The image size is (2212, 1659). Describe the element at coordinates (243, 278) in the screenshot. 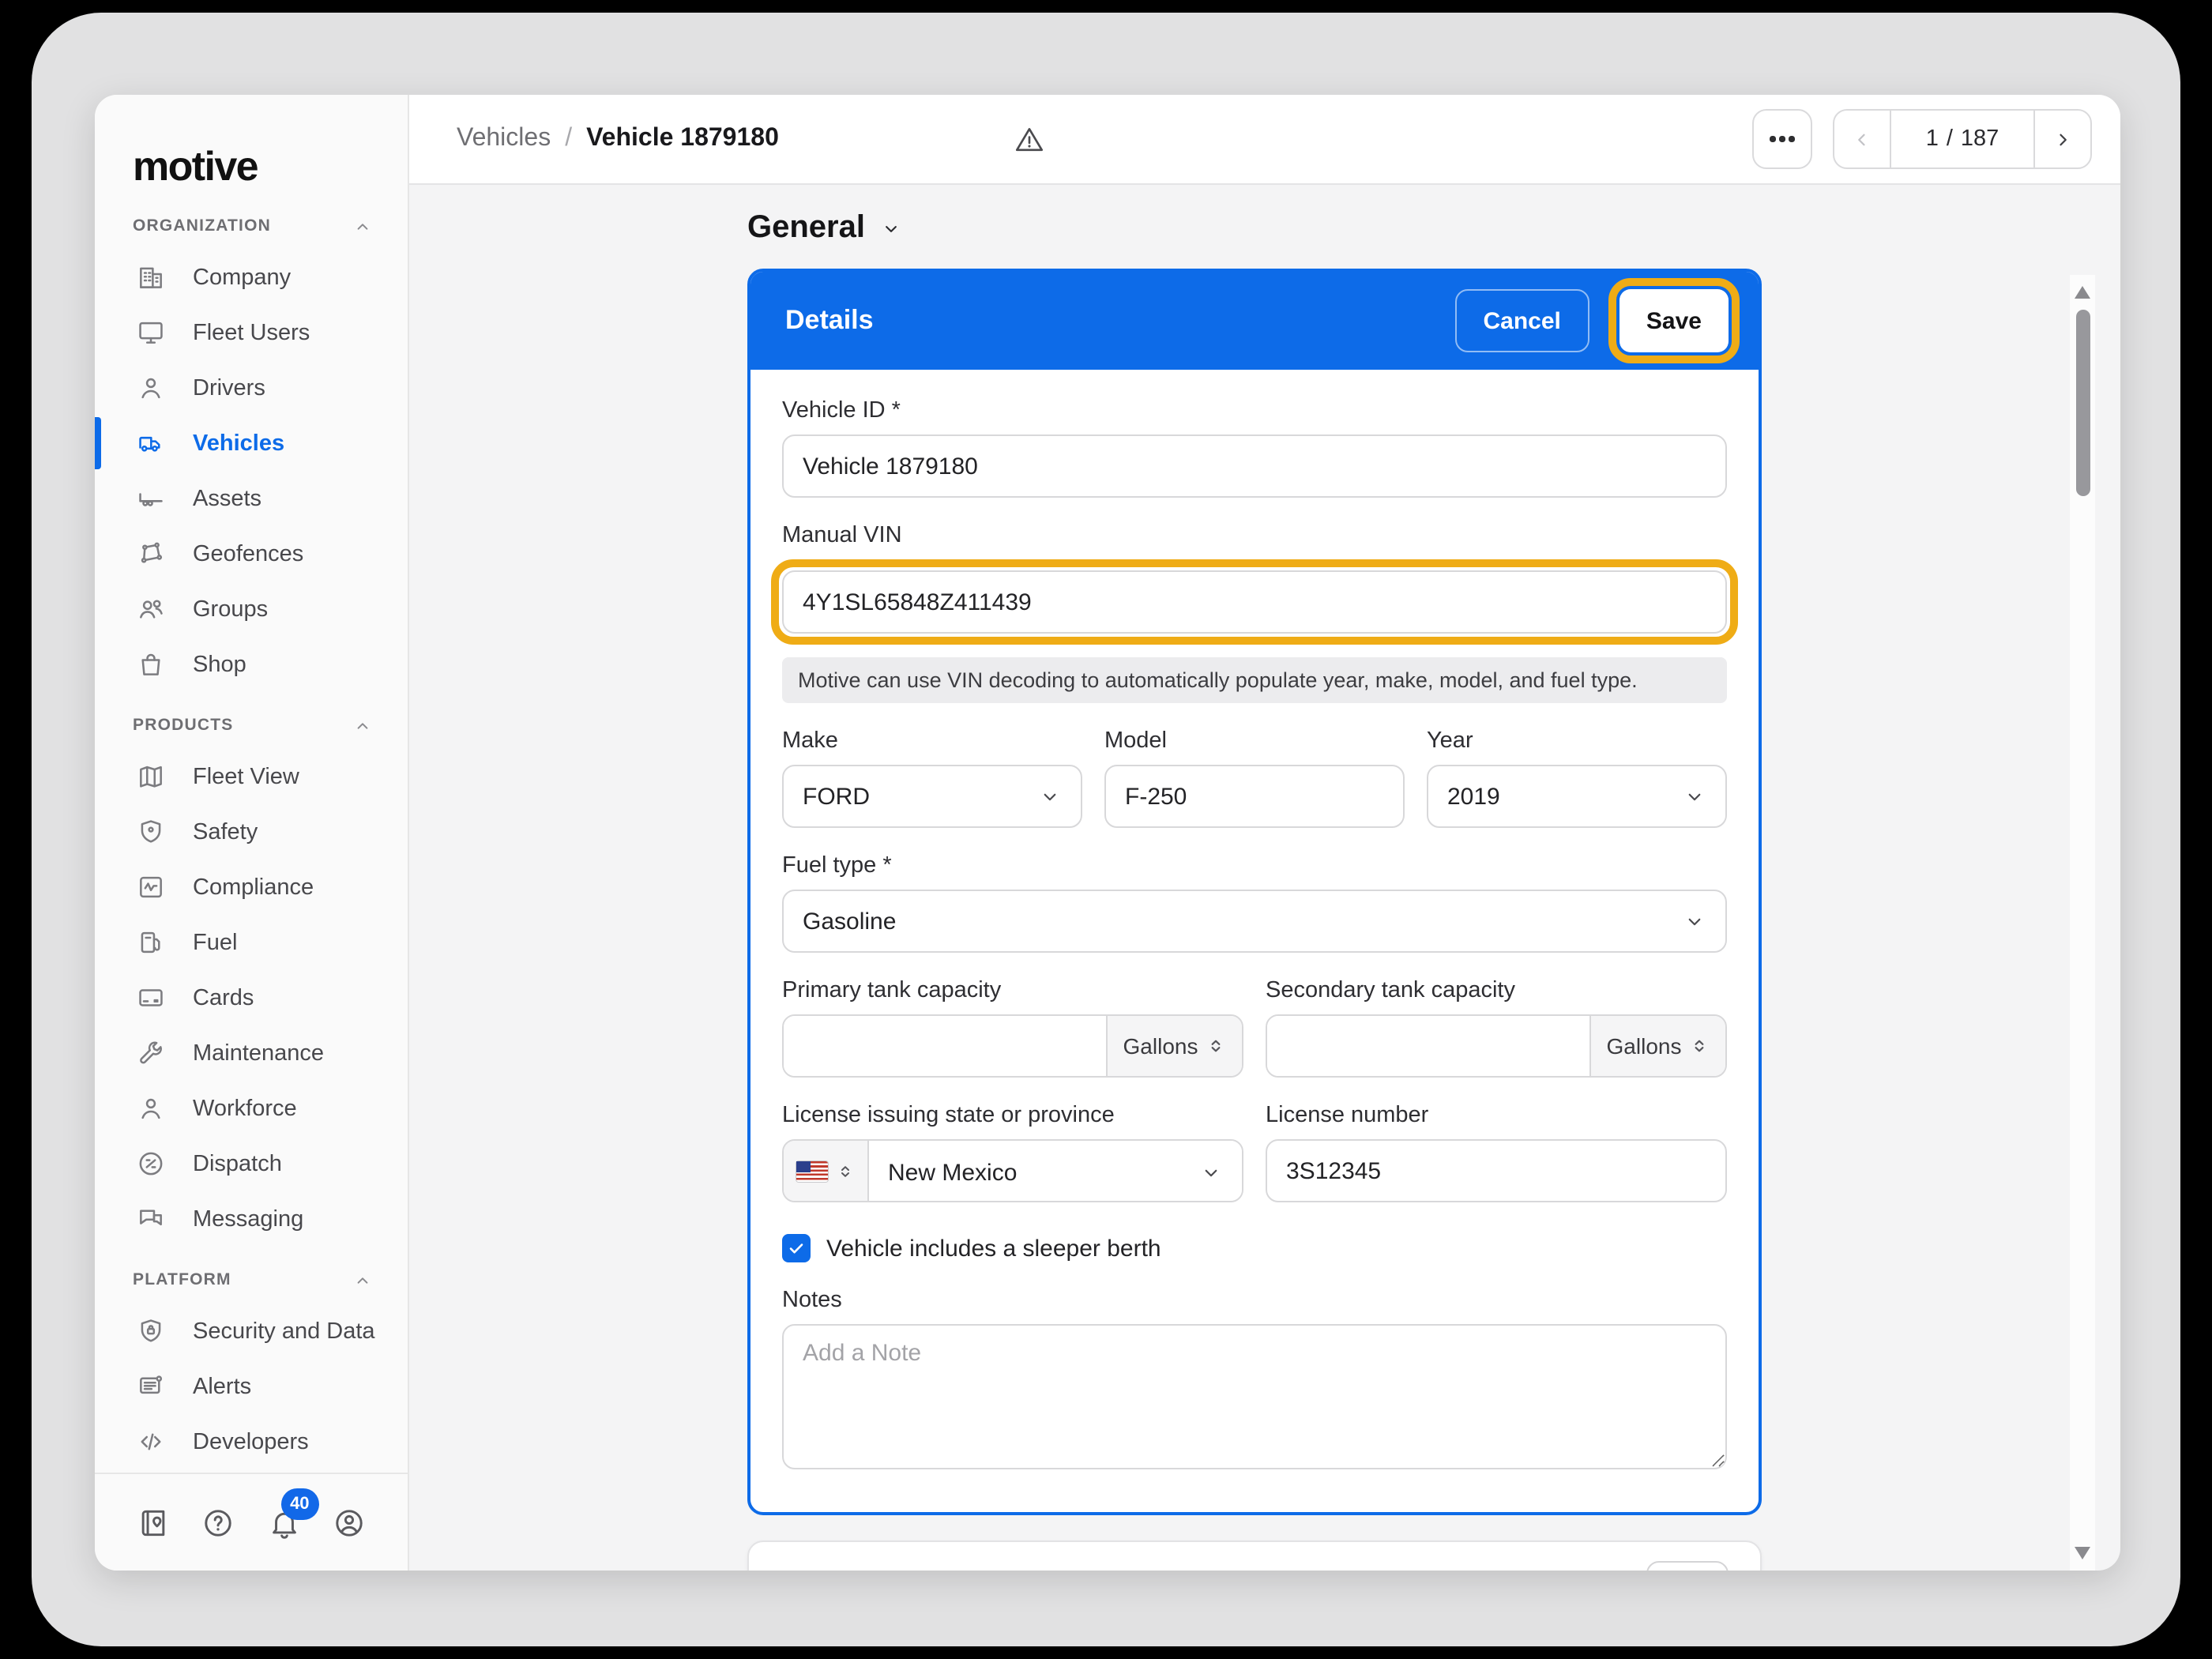

I see `sidebar-item-label: Company` at that location.